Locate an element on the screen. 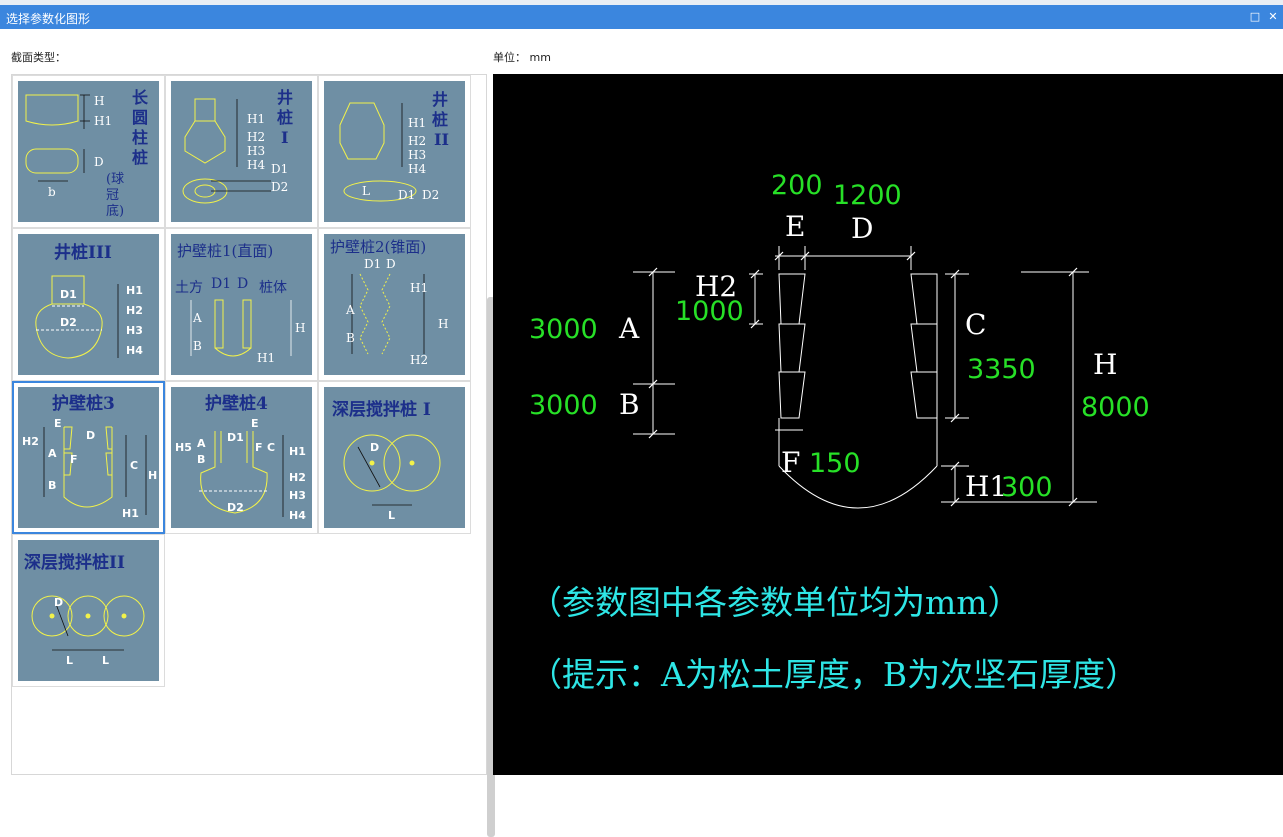 This screenshot has width=1283, height=837. shape-thumb: D1 D A B H1 H H2 护壁桩2(锥面) is located at coordinates (394, 304).